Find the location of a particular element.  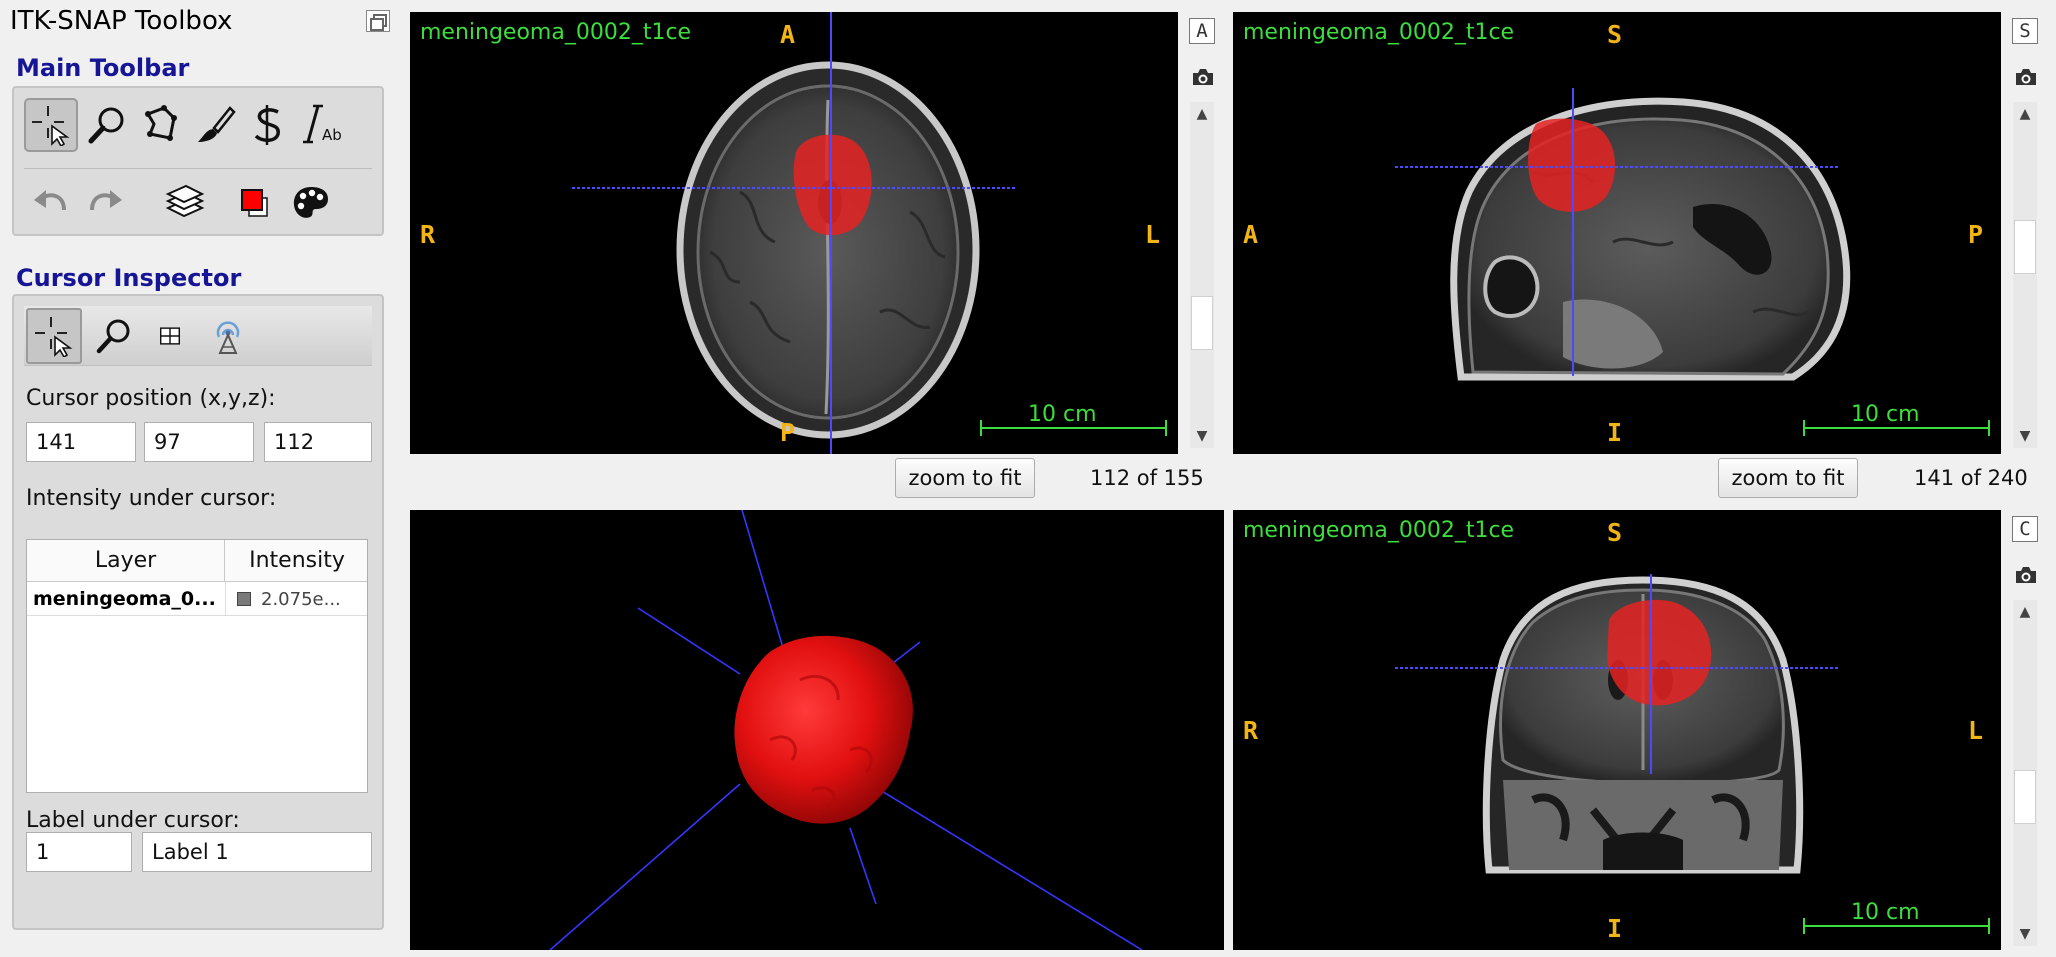

orientation-bottom: P is located at coordinates (788, 432).